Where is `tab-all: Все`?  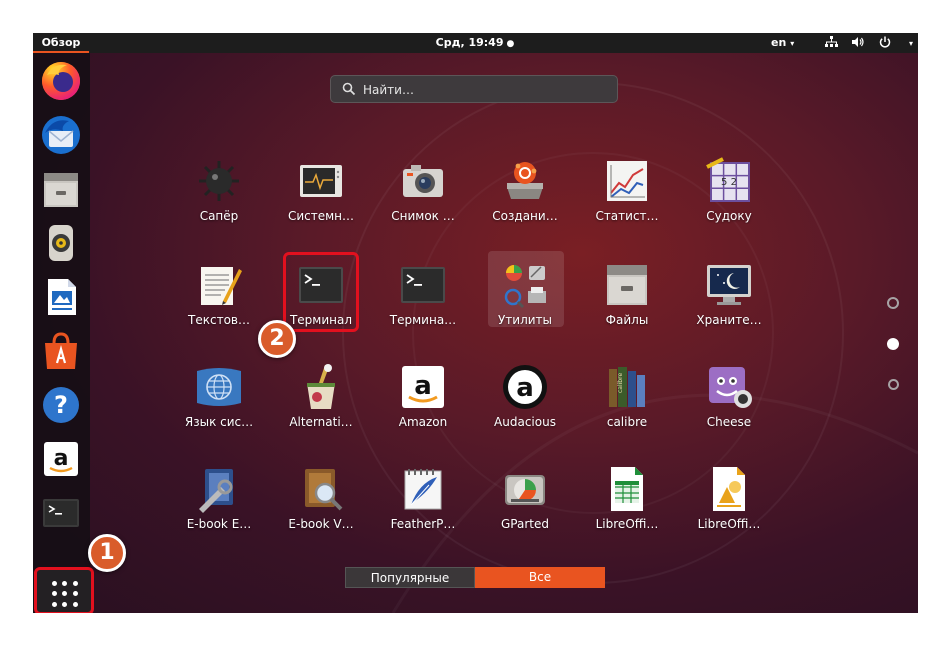 tab-all: Все is located at coordinates (540, 577).